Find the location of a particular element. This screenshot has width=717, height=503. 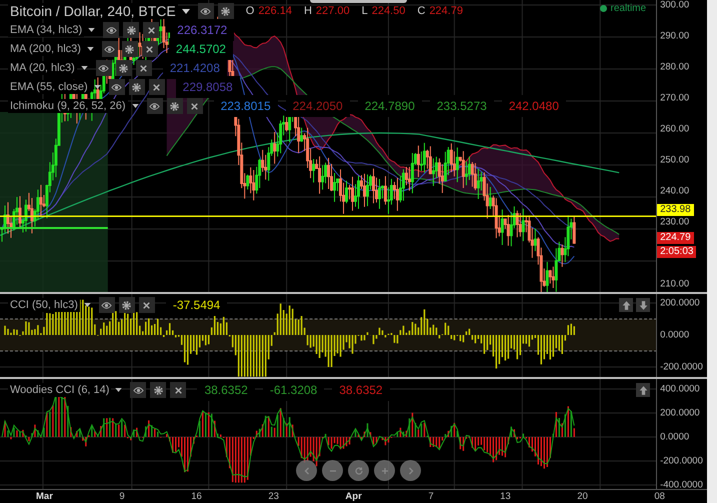

ohlc-label: O is located at coordinates (250, 11).